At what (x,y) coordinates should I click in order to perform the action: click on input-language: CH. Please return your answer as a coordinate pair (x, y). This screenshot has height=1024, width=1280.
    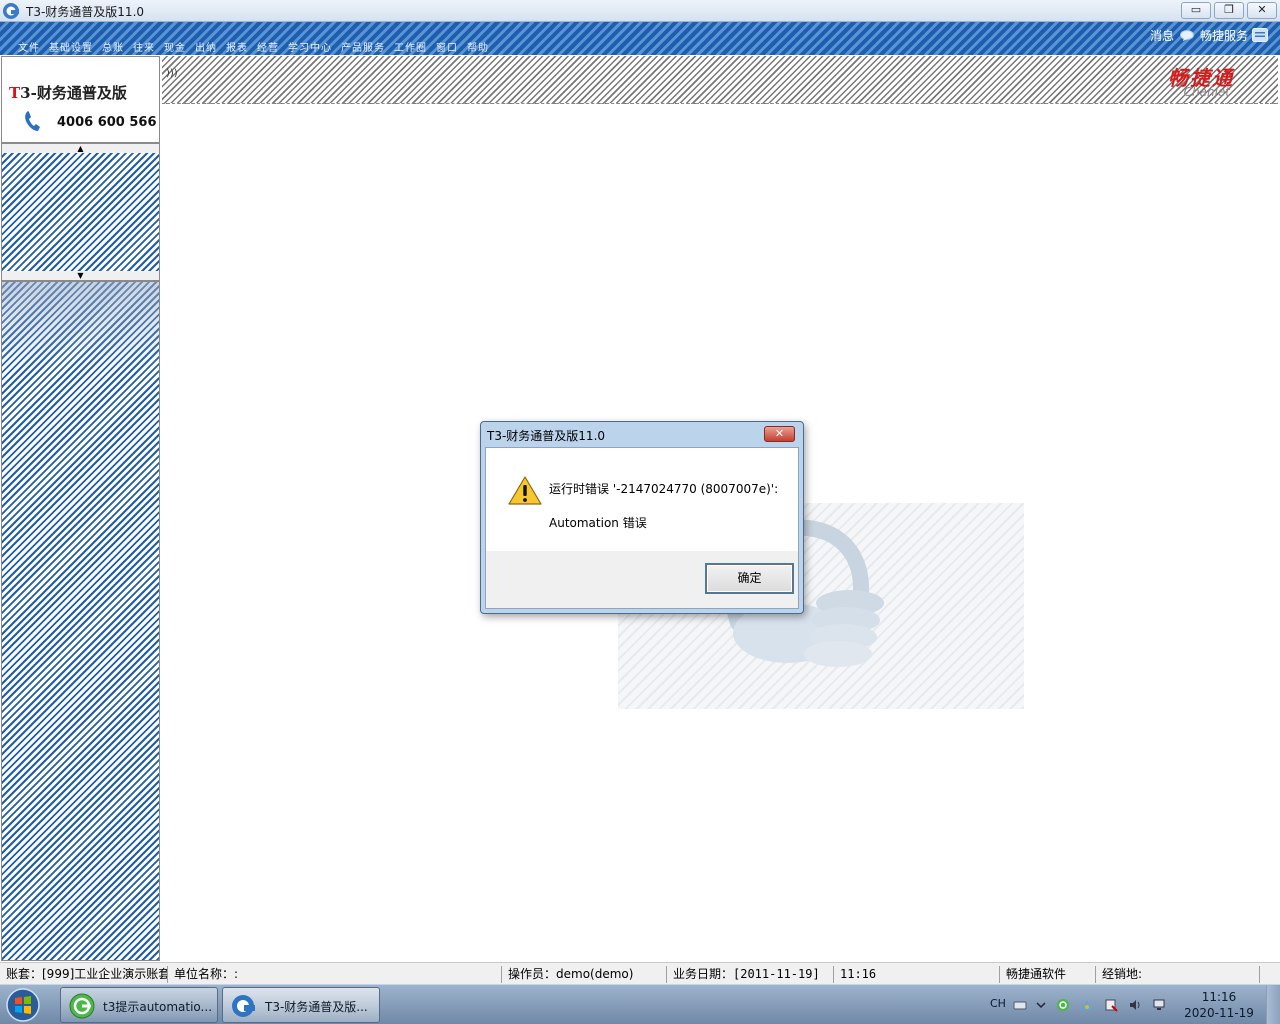
    Looking at the image, I should click on (998, 1003).